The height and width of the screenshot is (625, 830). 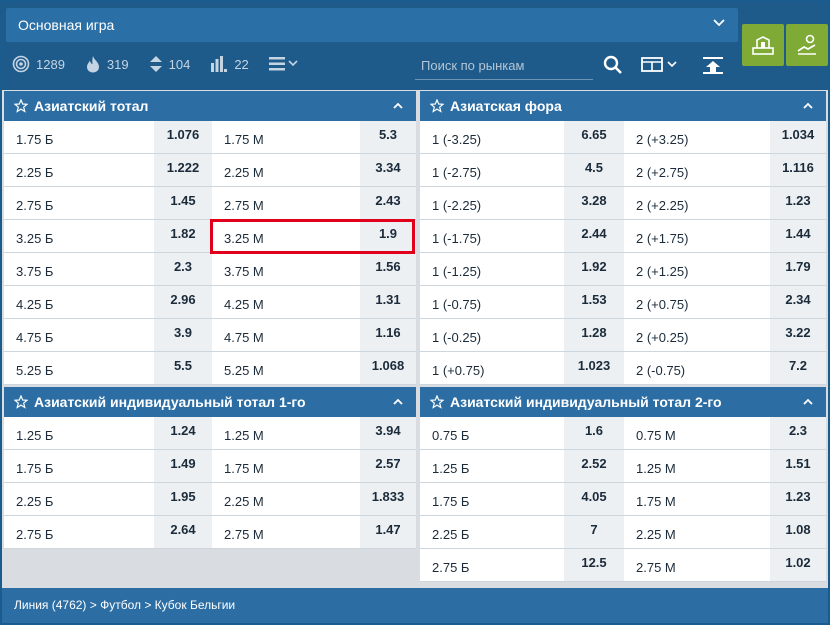 What do you see at coordinates (229, 64) in the screenshot?
I see `stat-levels: 22` at bounding box center [229, 64].